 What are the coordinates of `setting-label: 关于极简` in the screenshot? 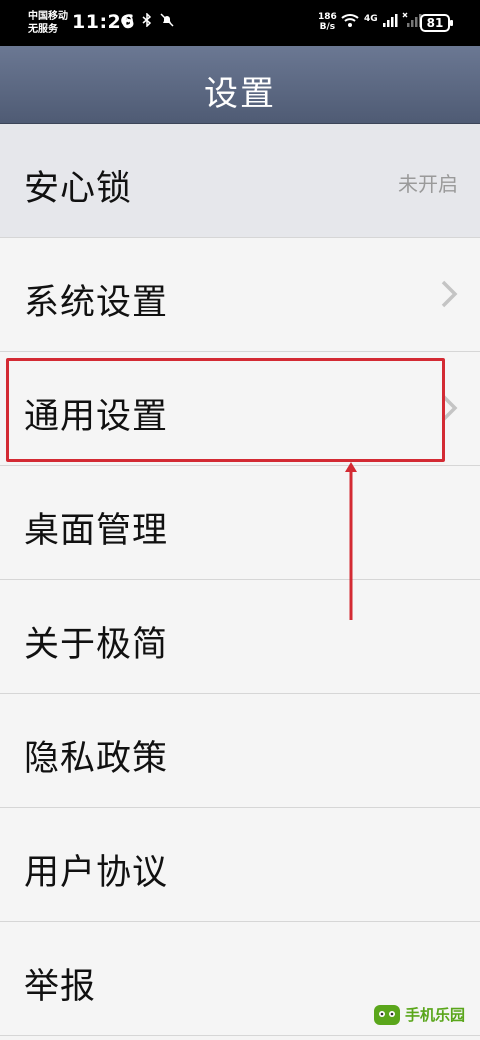 It's located at (96, 645).